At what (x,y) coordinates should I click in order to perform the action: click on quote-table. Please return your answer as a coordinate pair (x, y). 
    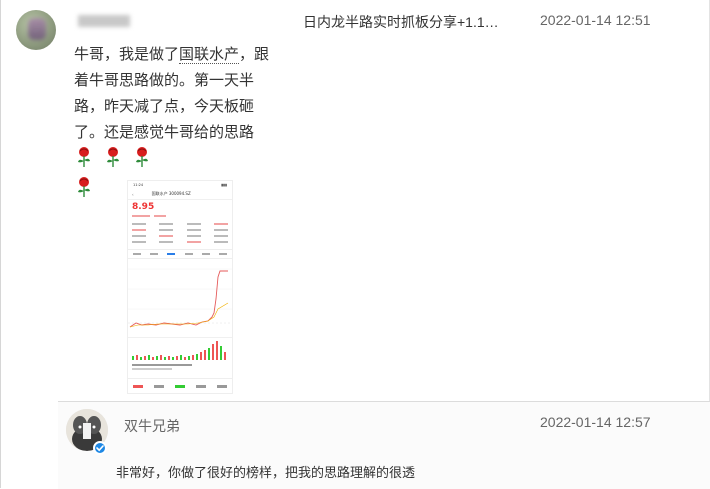
    Looking at the image, I should click on (180, 233).